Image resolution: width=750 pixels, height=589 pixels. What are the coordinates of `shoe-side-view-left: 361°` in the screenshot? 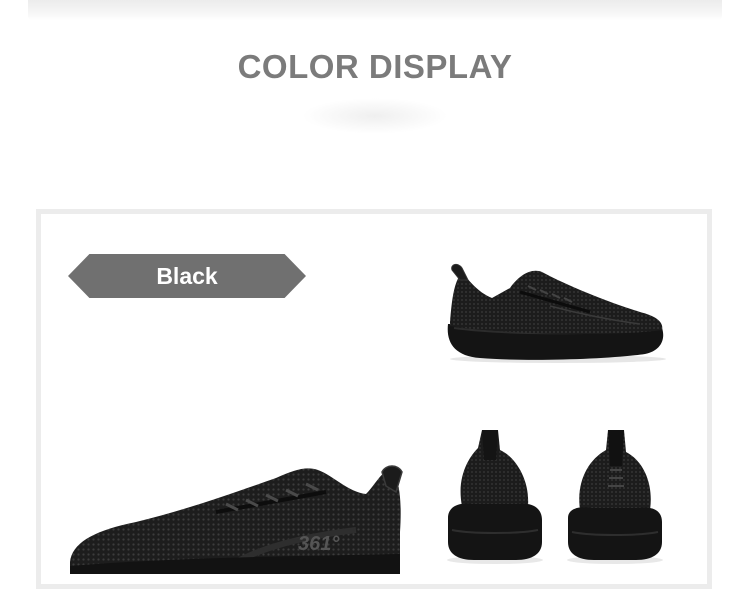 It's located at (236, 519).